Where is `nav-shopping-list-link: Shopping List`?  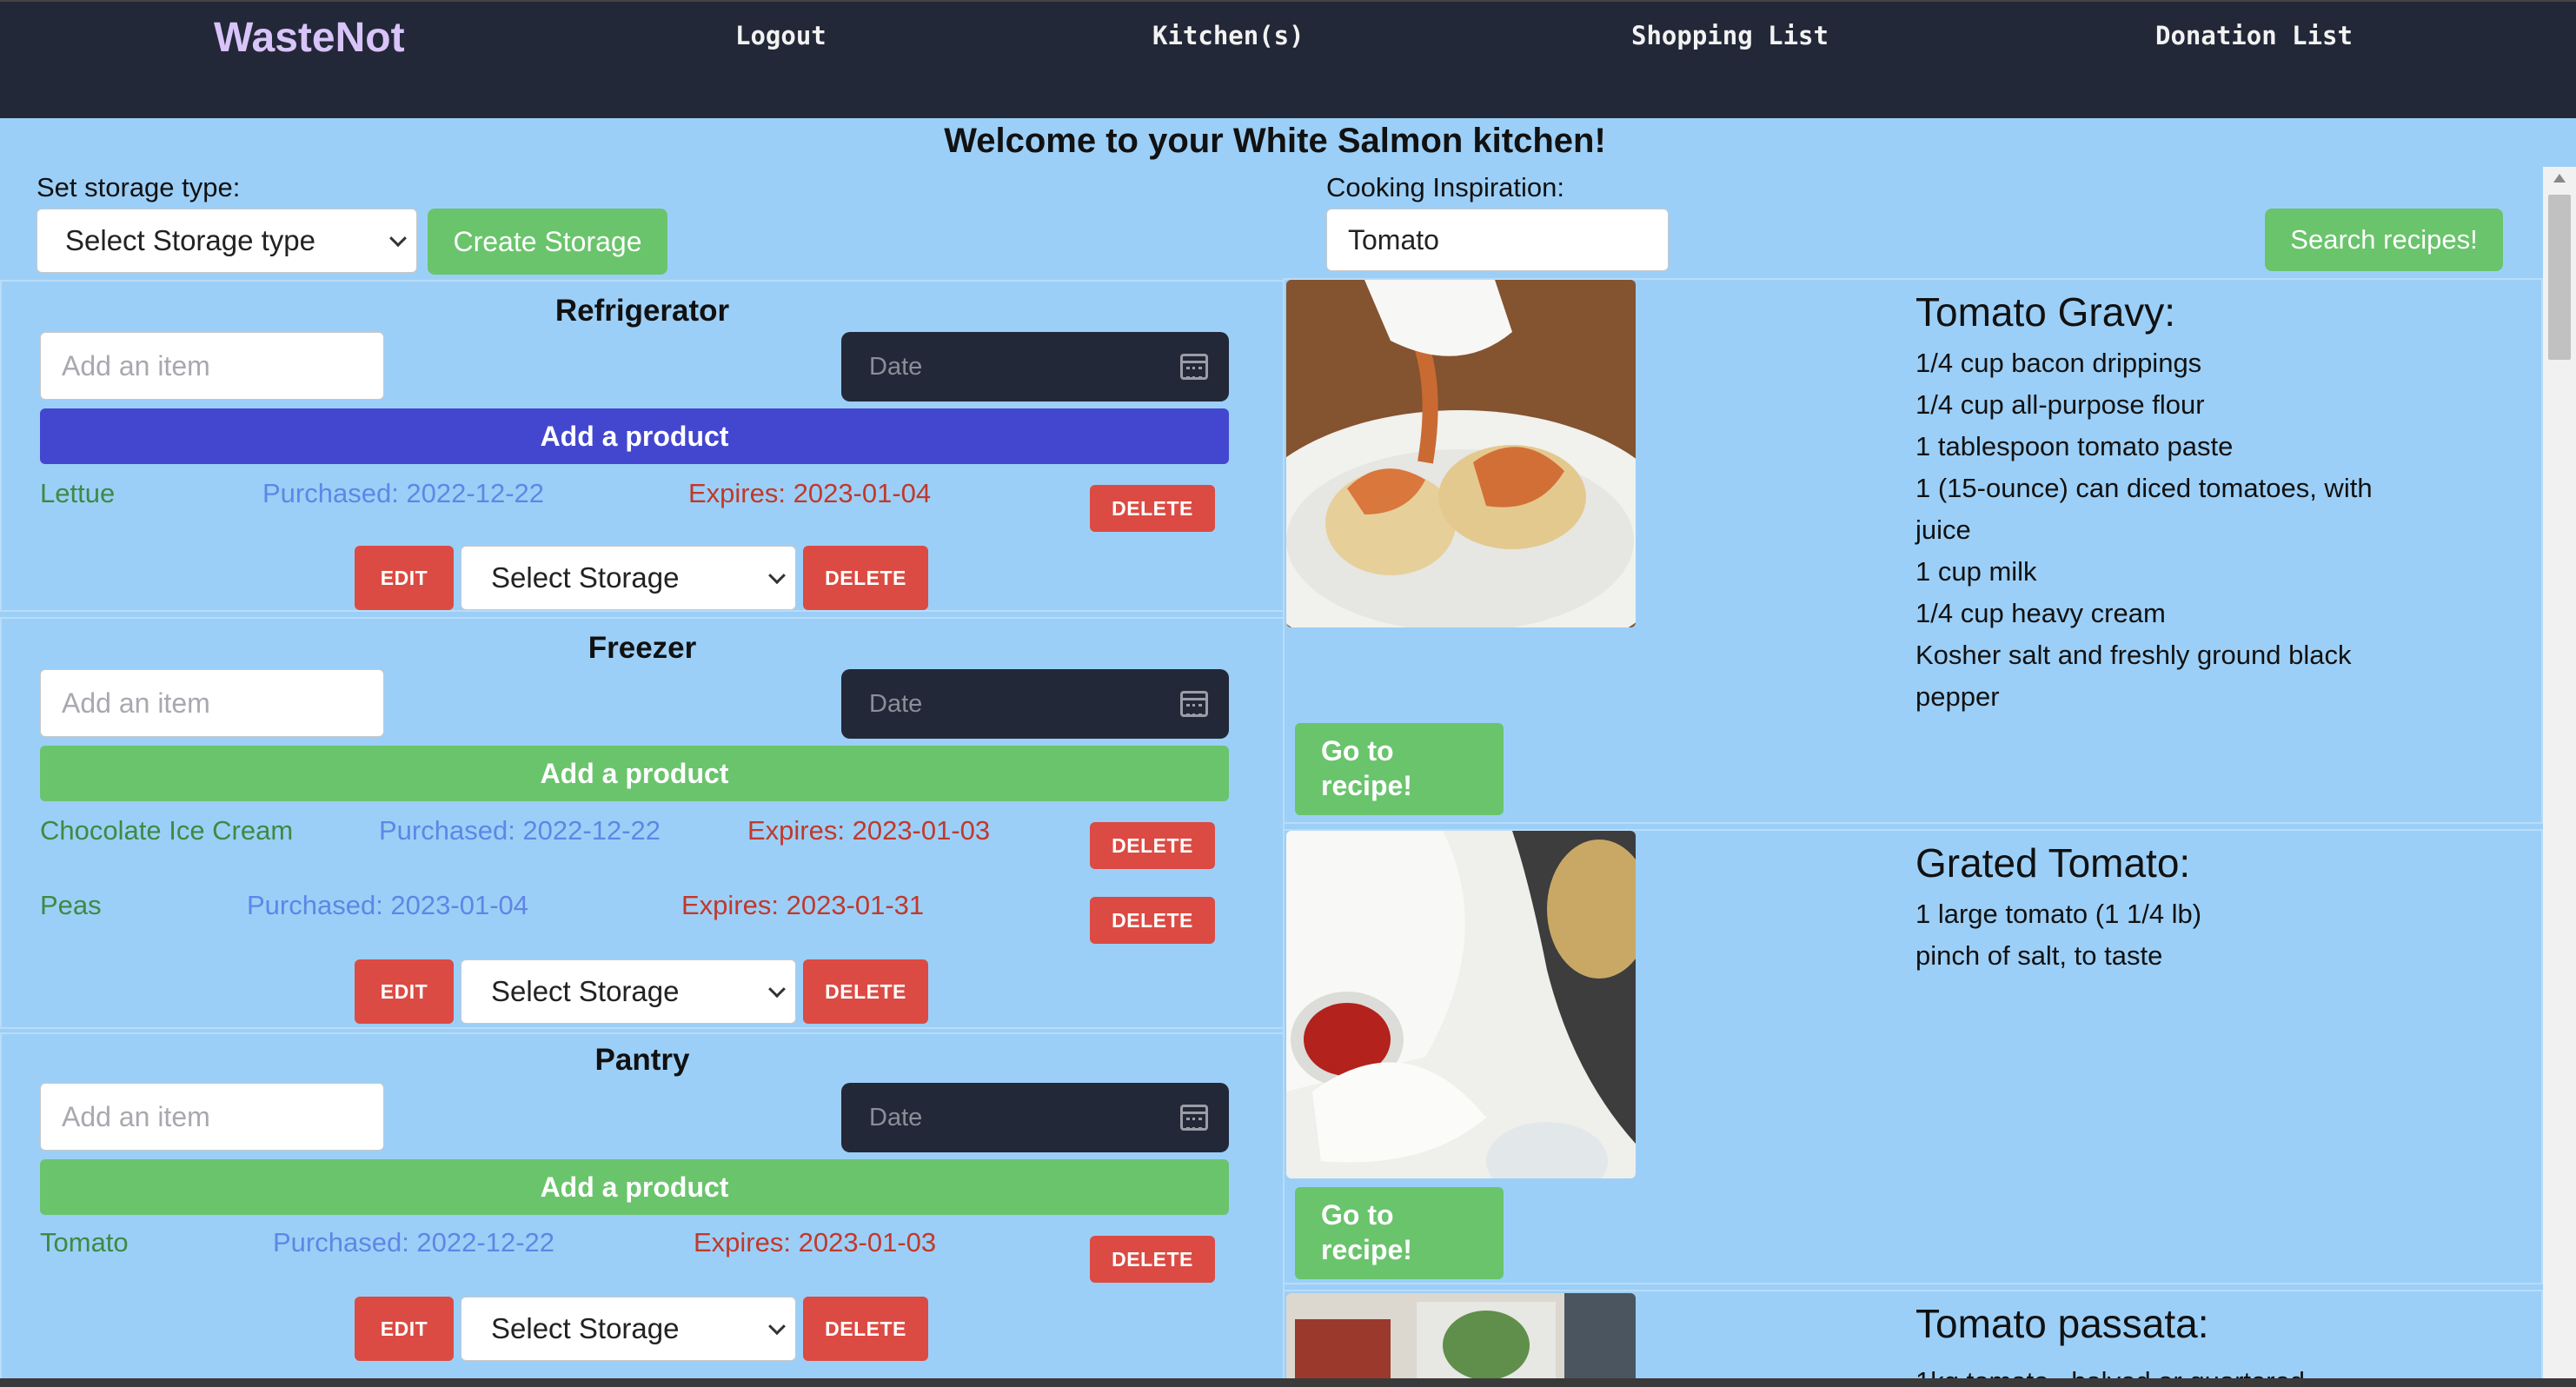 nav-shopping-list-link: Shopping List is located at coordinates (1730, 35).